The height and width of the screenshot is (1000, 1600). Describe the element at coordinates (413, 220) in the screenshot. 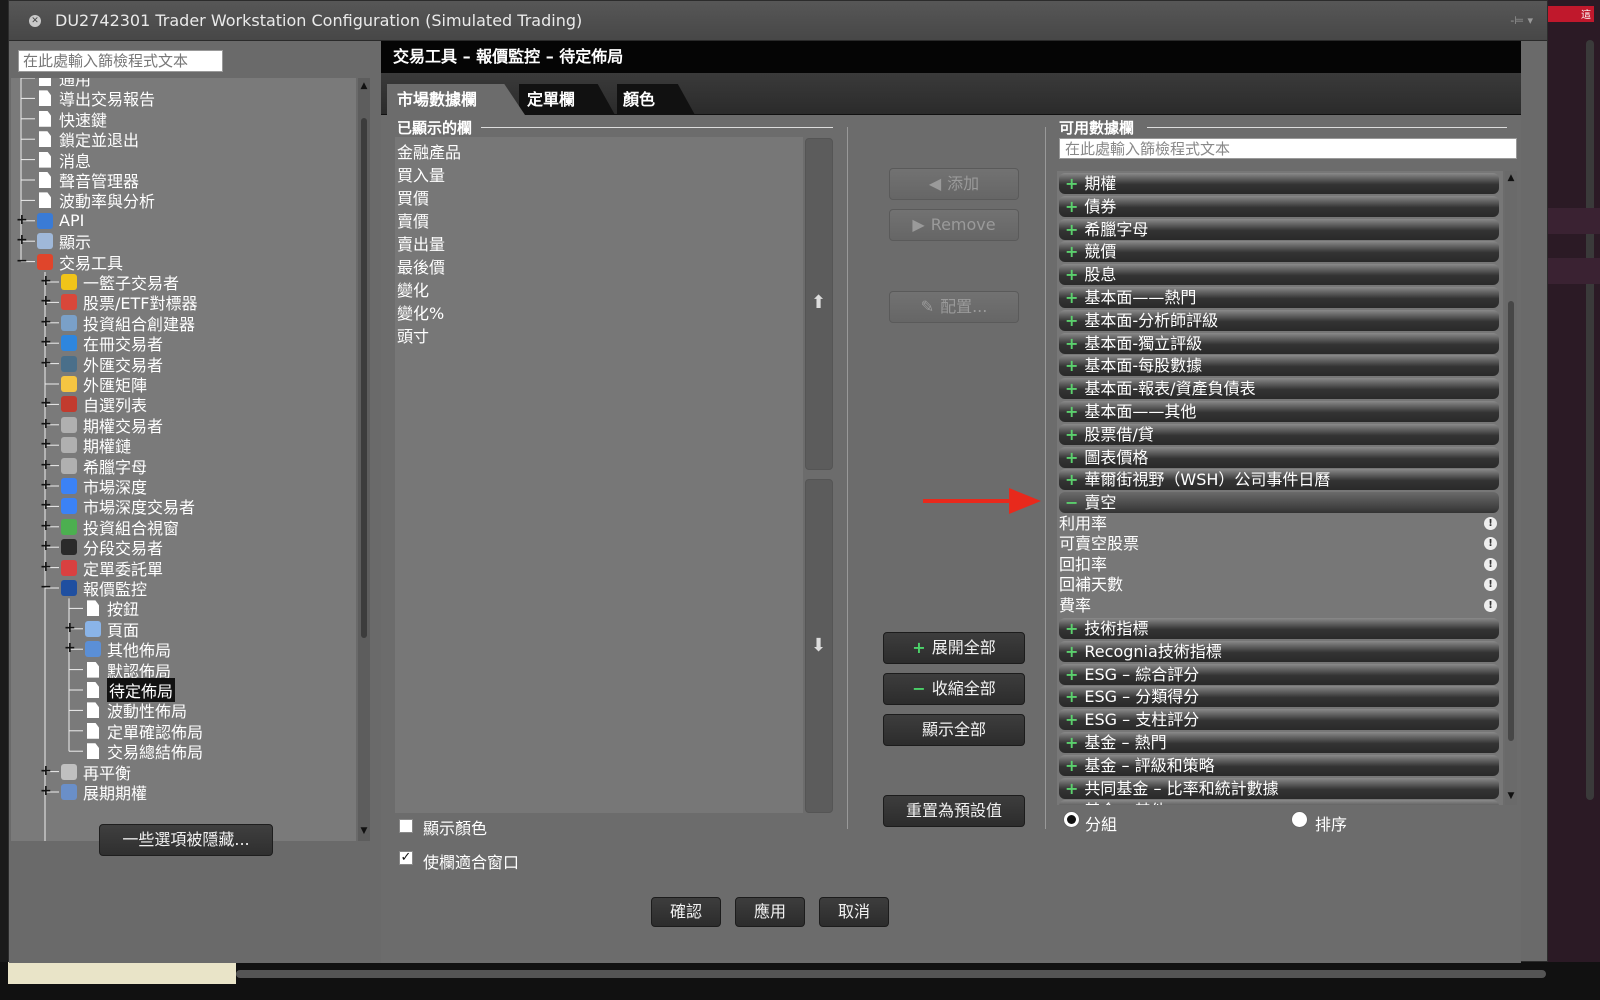

I see `displayed-column-item: 賣價` at that location.